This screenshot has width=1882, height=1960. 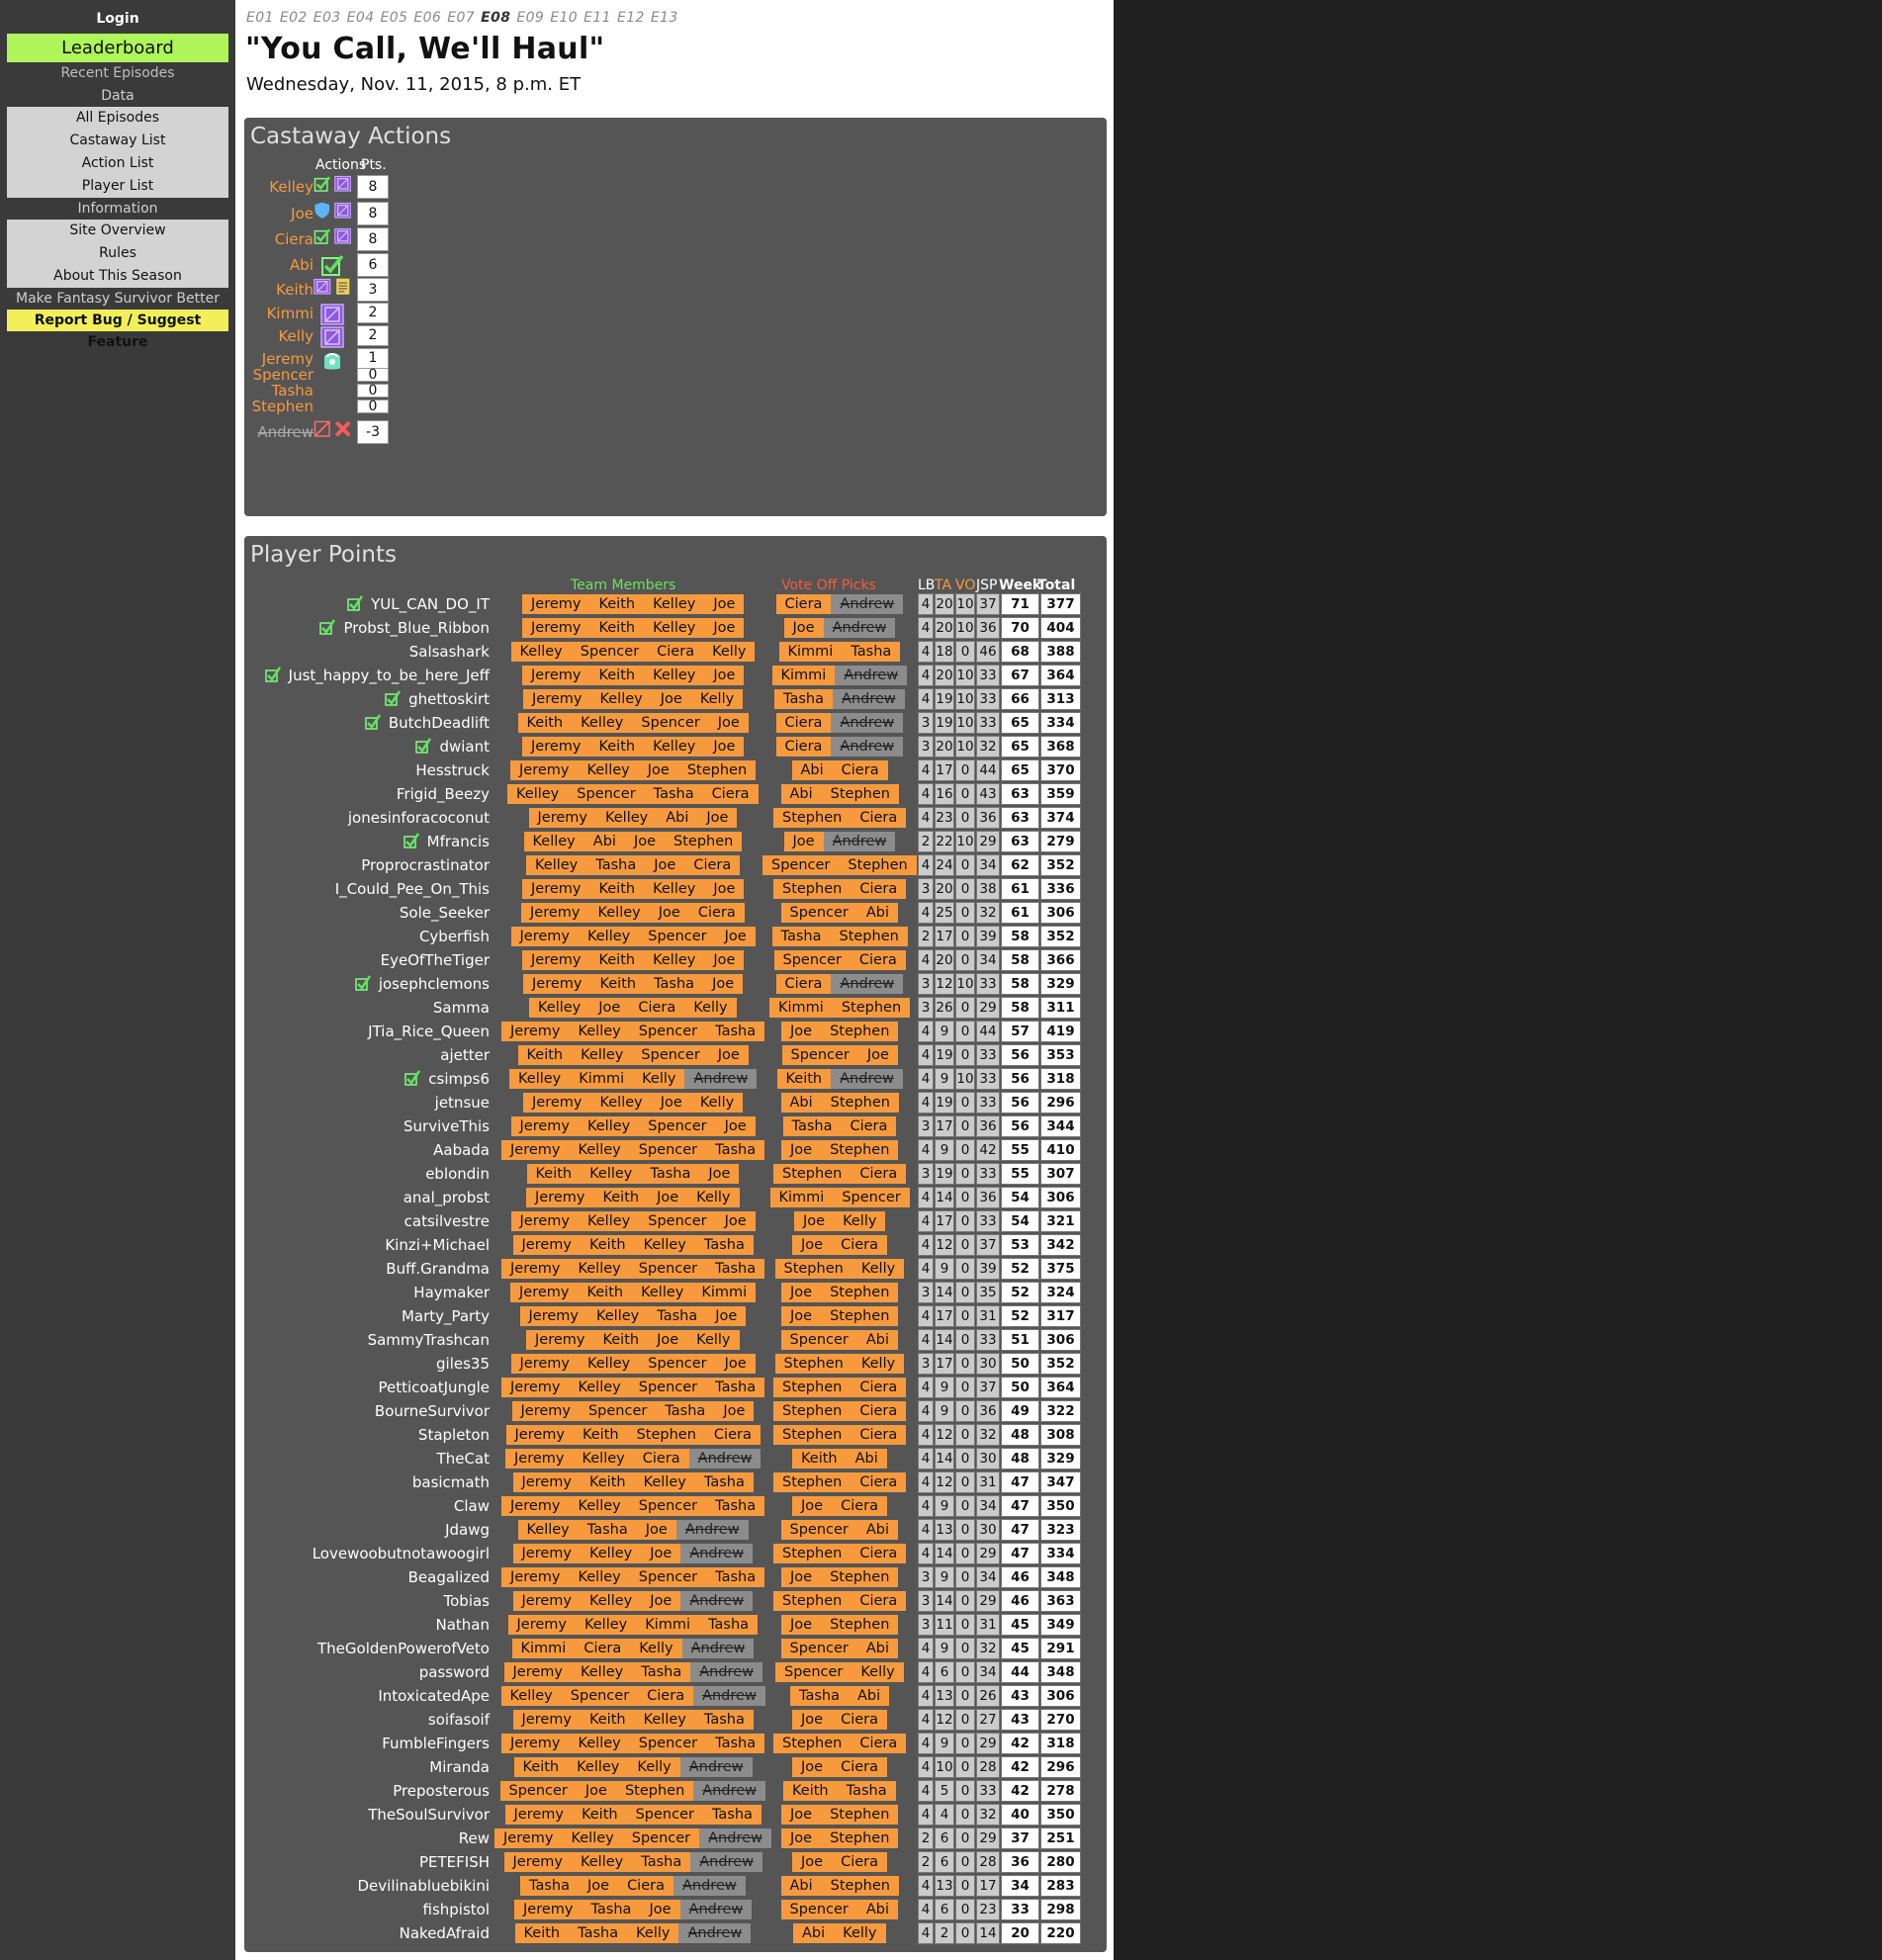 What do you see at coordinates (447, 1221) in the screenshot?
I see `player-name: catsilvestre` at bounding box center [447, 1221].